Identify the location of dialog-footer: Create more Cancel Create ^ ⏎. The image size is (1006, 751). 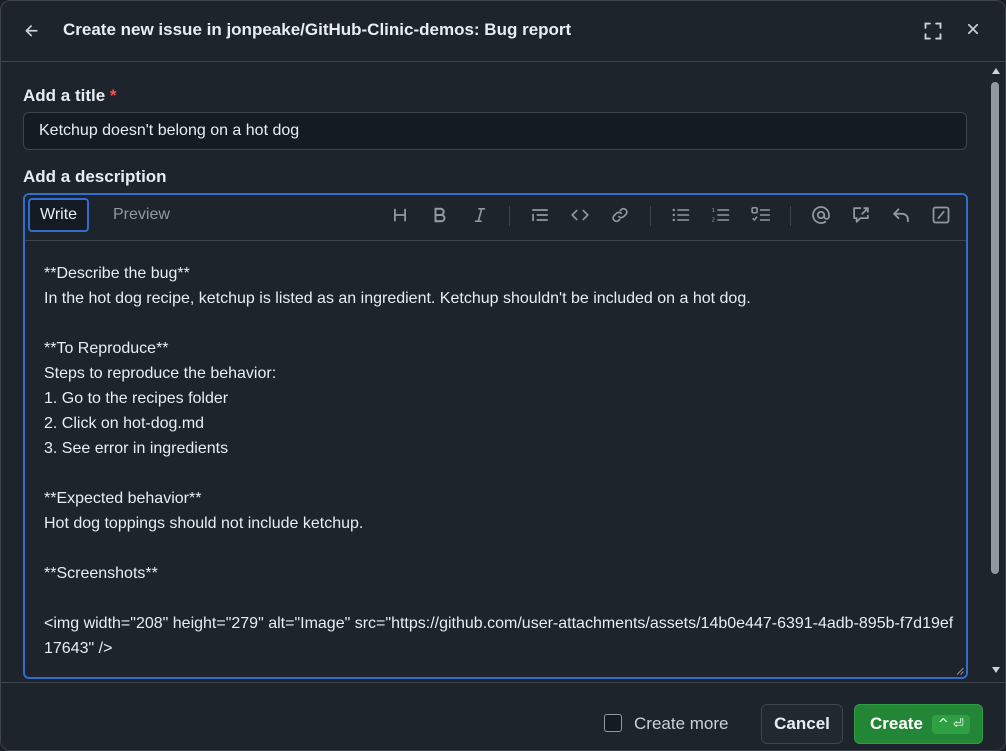
(503, 716).